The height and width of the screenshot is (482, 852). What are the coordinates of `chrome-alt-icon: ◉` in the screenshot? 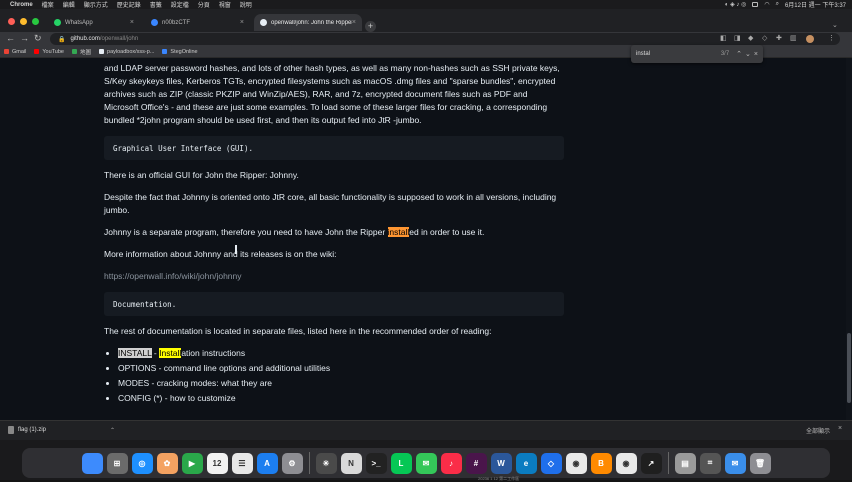 It's located at (626, 463).